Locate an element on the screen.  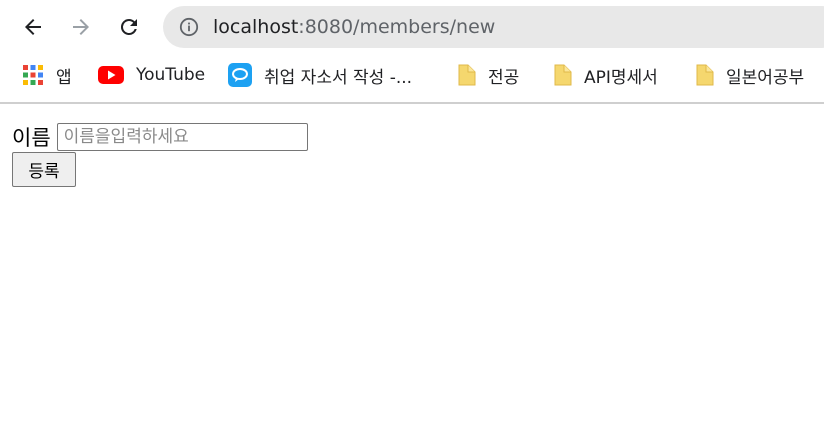
bookmarks-bar: 앱 YouTube 취업 자소서 작성 -... 전공 API명세서 일본어공부 is located at coordinates (412, 80).